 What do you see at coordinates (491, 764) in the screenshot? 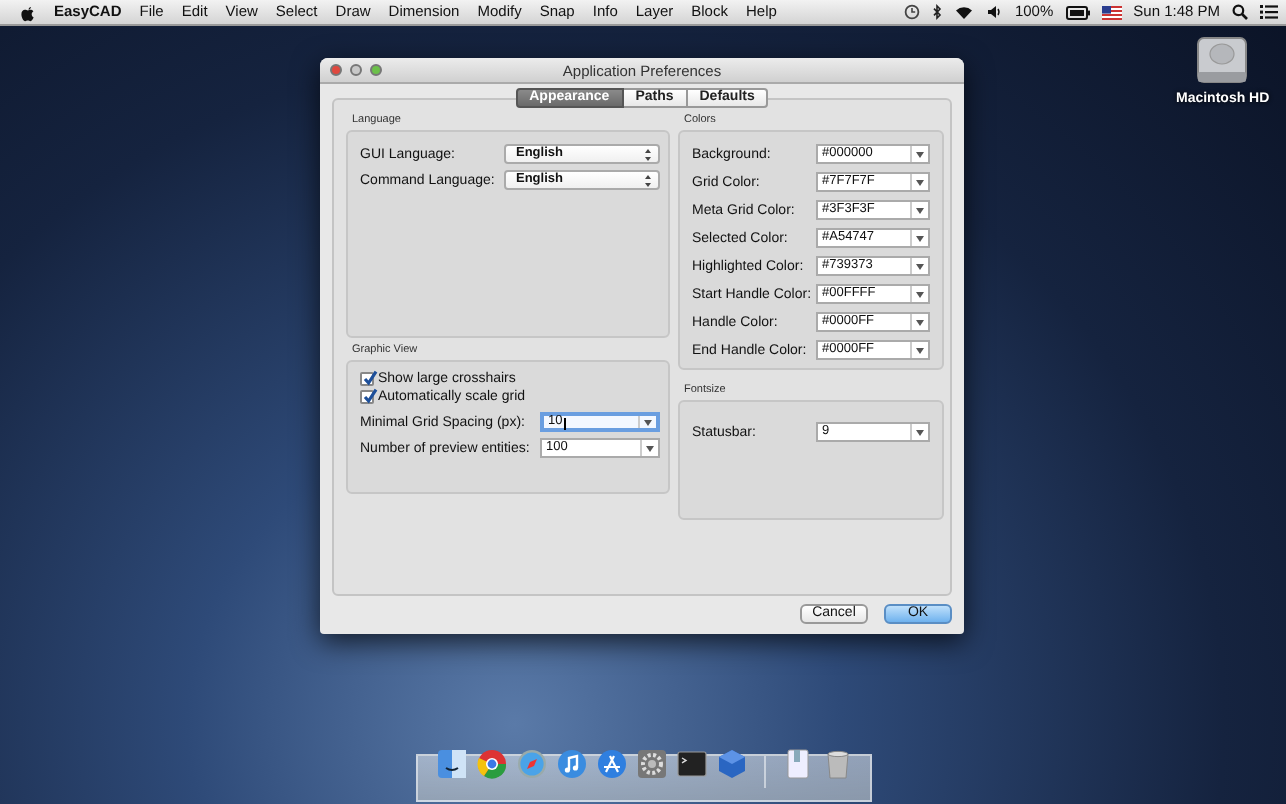
I see `globe-icon` at bounding box center [491, 764].